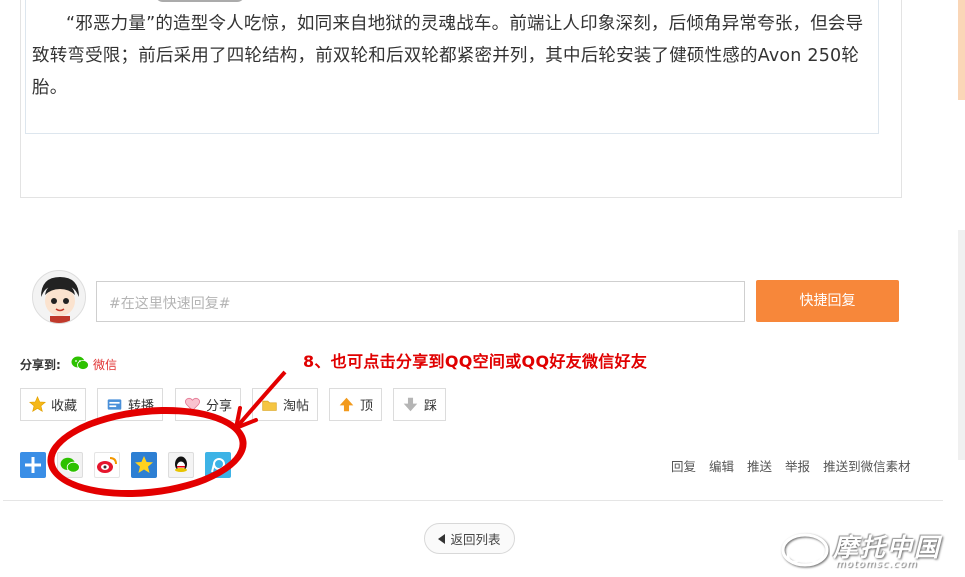 The height and width of the screenshot is (577, 965). What do you see at coordinates (419, 404) in the screenshot?
I see `downvote-button: 踩` at bounding box center [419, 404].